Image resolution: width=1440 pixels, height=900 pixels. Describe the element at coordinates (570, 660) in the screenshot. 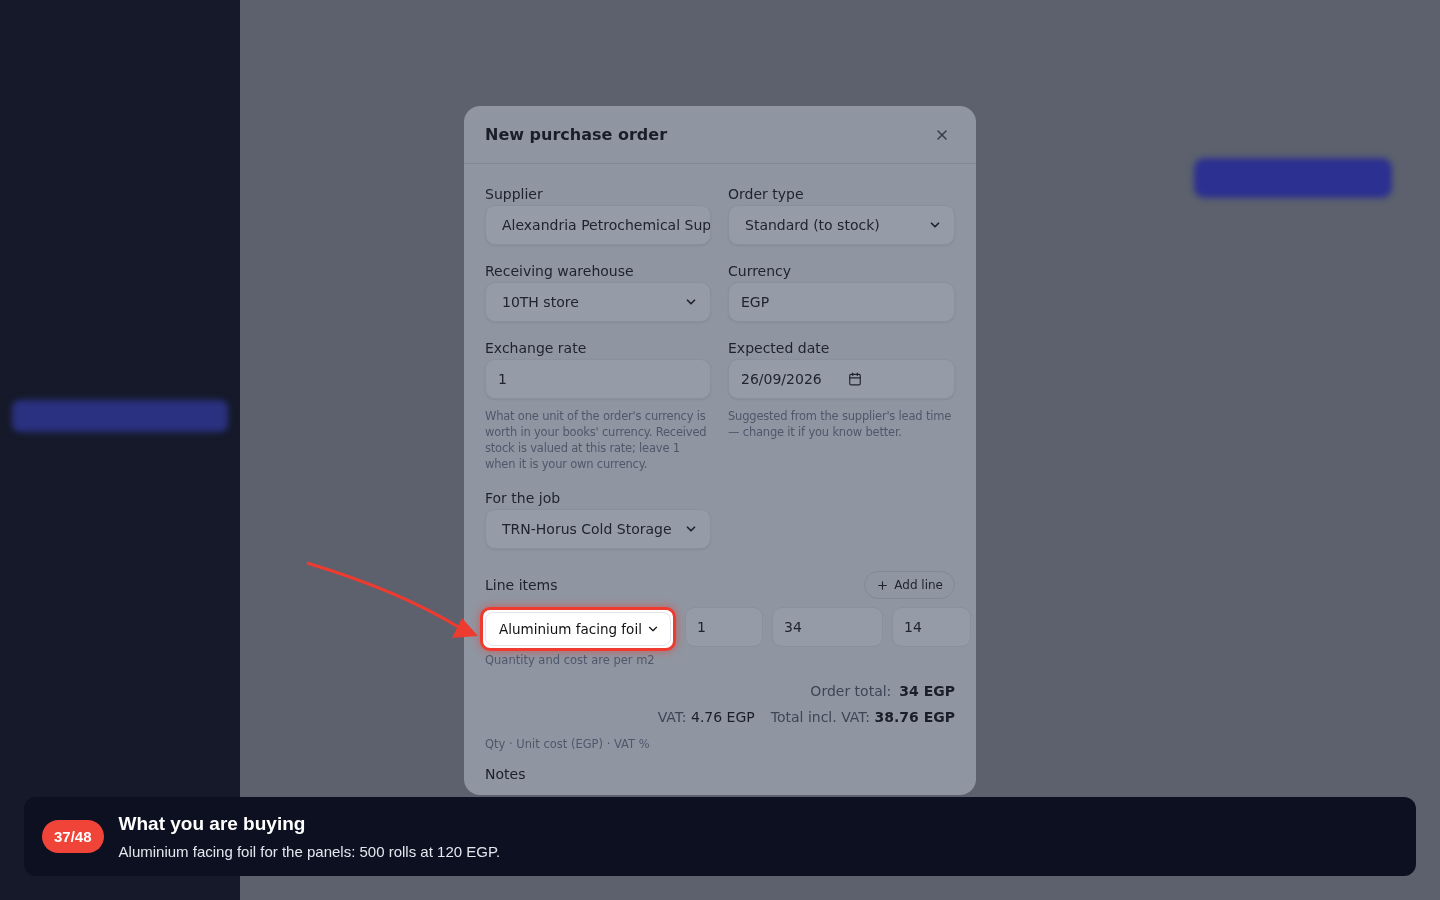

I see `line-hint: Quantity and cost are per m2` at that location.